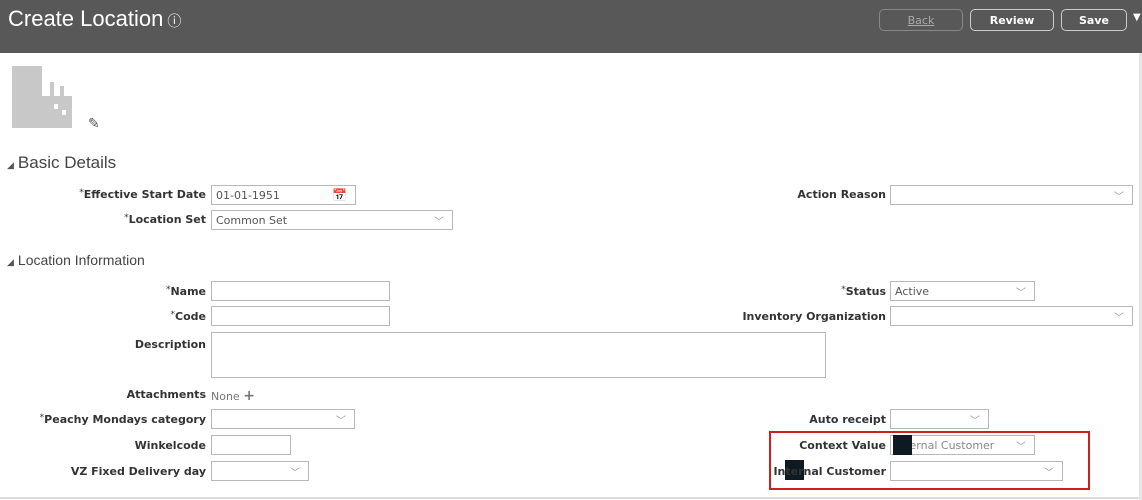  I want to click on building-icon, so click(42, 97).